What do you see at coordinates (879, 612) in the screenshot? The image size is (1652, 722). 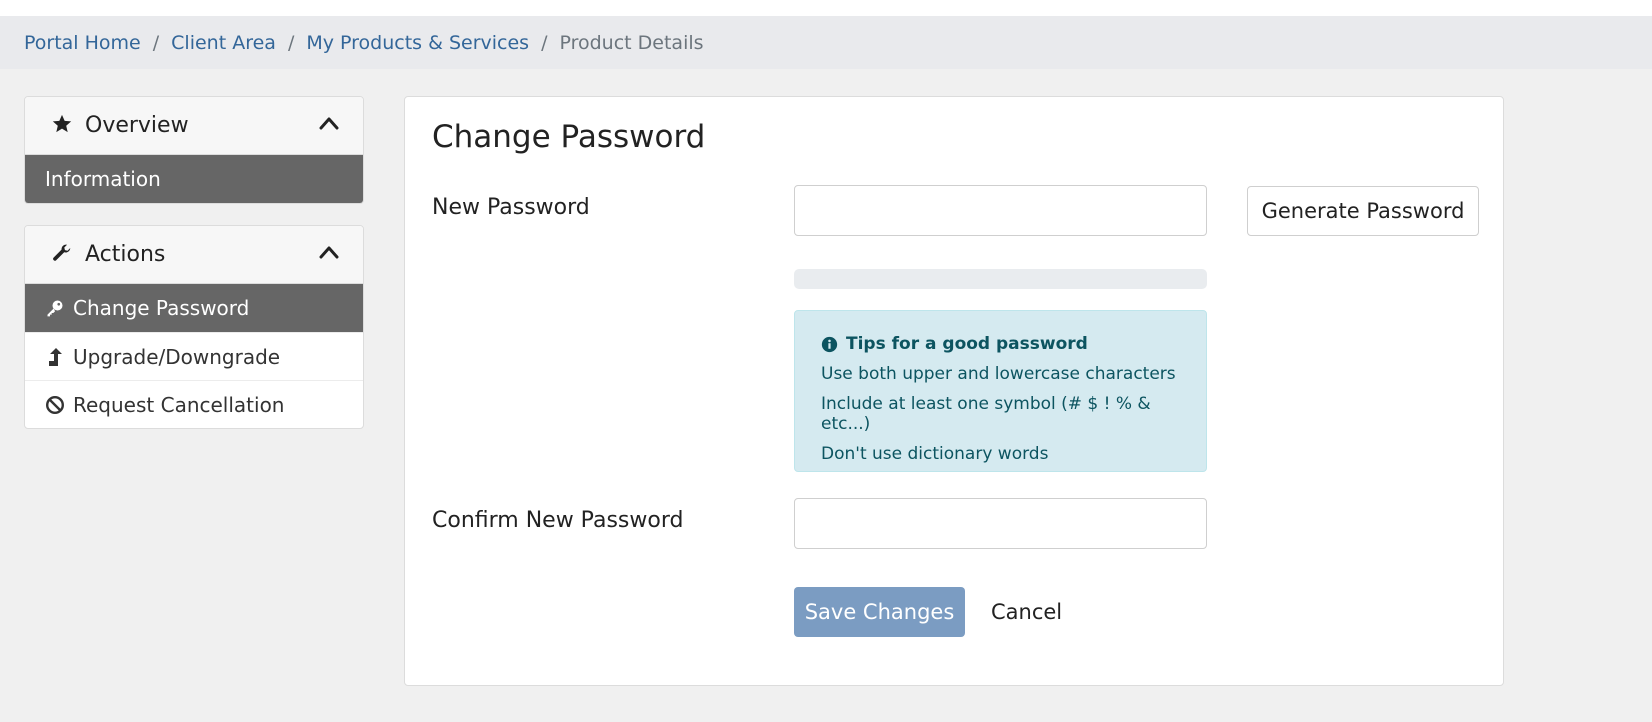 I see `save-changes-button: Save Changes` at bounding box center [879, 612].